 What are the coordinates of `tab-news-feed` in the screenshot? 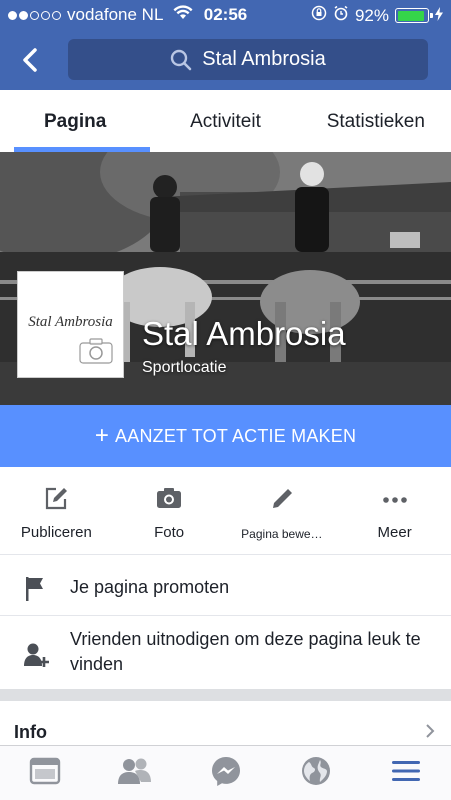 It's located at (45, 773).